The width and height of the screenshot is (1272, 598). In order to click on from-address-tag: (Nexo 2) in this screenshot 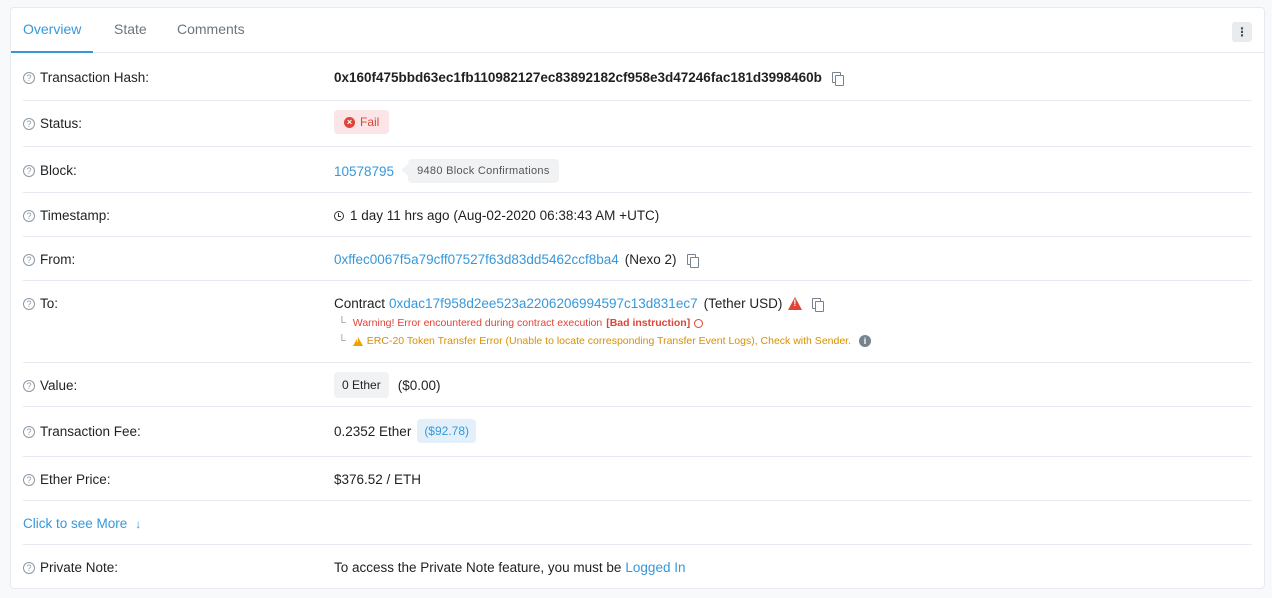, I will do `click(650, 259)`.